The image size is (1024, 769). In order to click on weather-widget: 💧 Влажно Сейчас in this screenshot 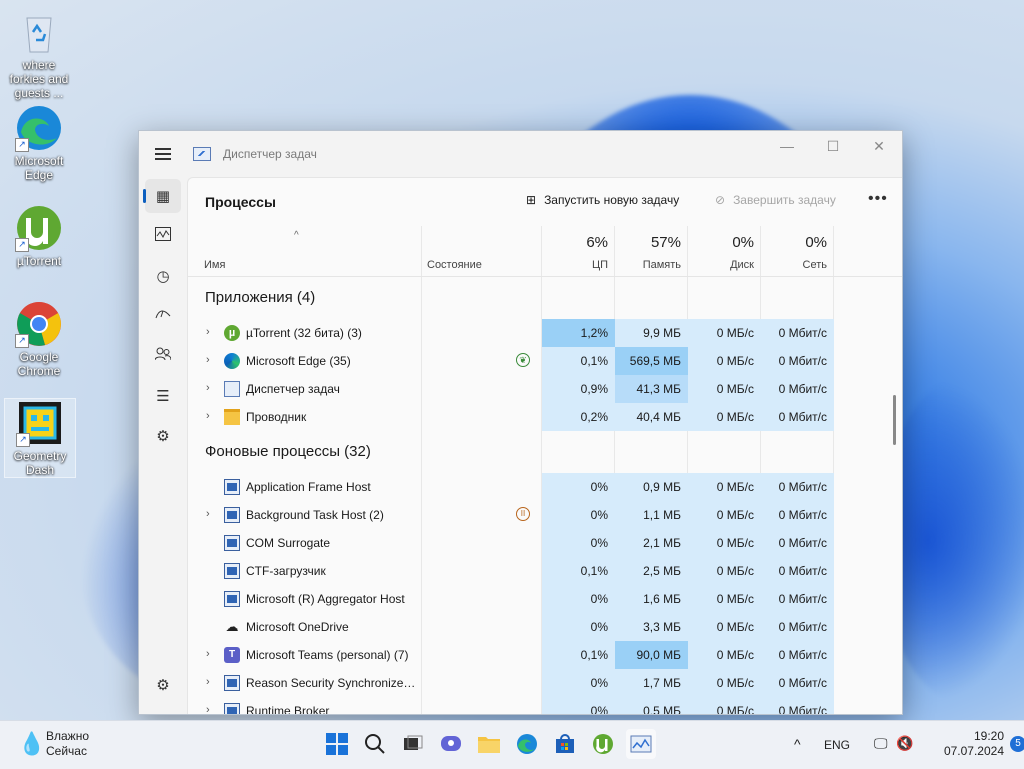, I will do `click(53, 744)`.